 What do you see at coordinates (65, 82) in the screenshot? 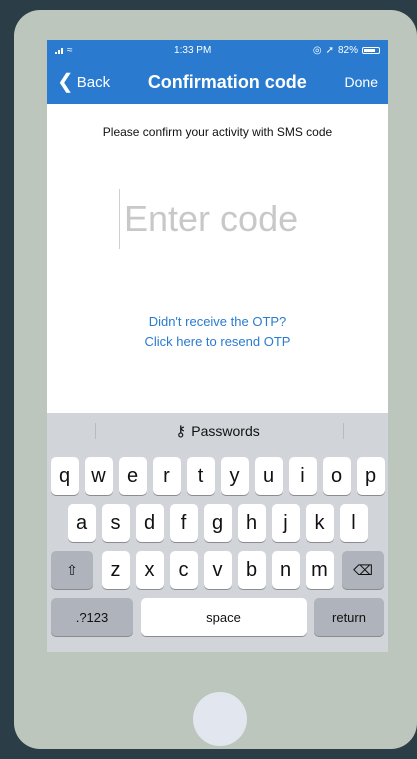
I see `chevron-left-icon: ❮` at bounding box center [65, 82].